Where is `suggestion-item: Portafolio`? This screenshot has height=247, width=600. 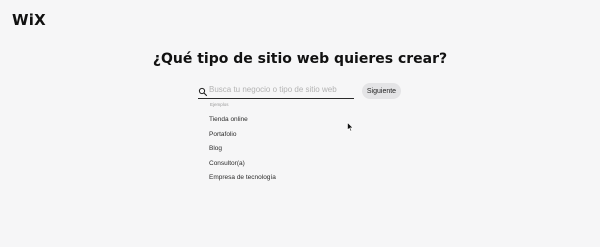 suggestion-item: Portafolio is located at coordinates (242, 136).